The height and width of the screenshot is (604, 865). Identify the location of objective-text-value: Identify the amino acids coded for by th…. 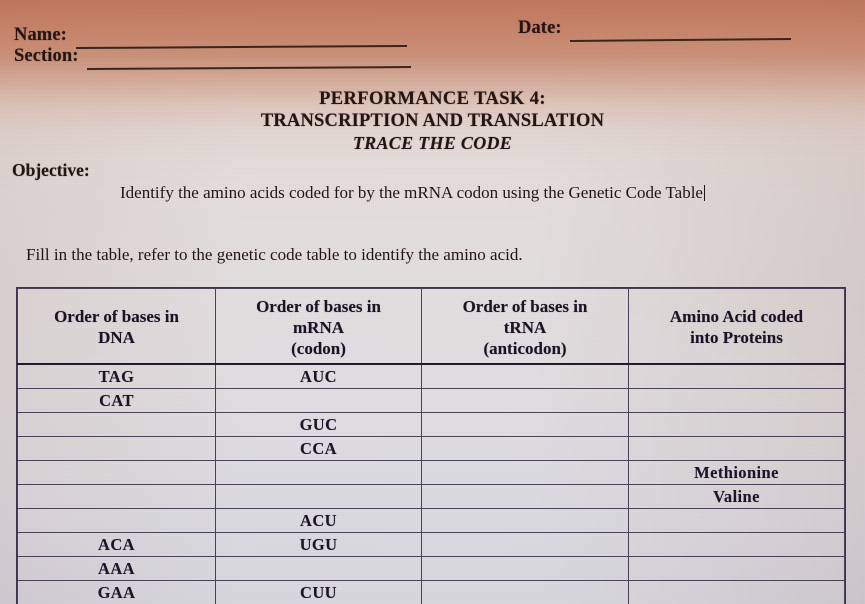
(411, 192).